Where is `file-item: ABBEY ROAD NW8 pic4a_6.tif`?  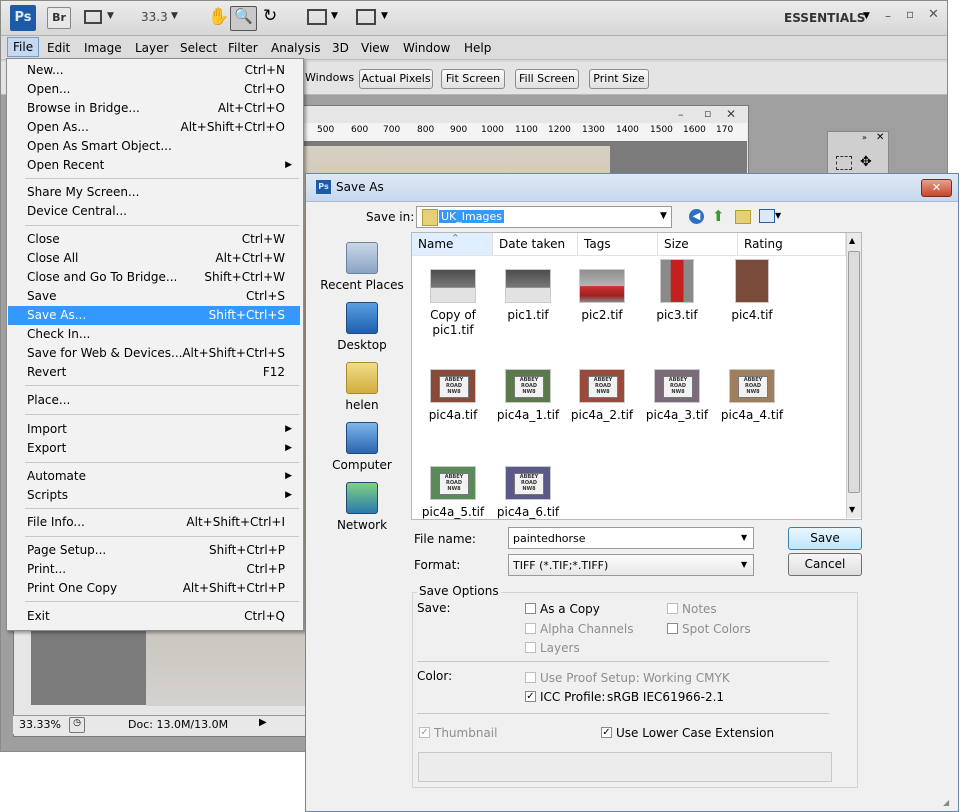
file-item: ABBEY ROAD NW8 pic4a_6.tif is located at coordinates (528, 493).